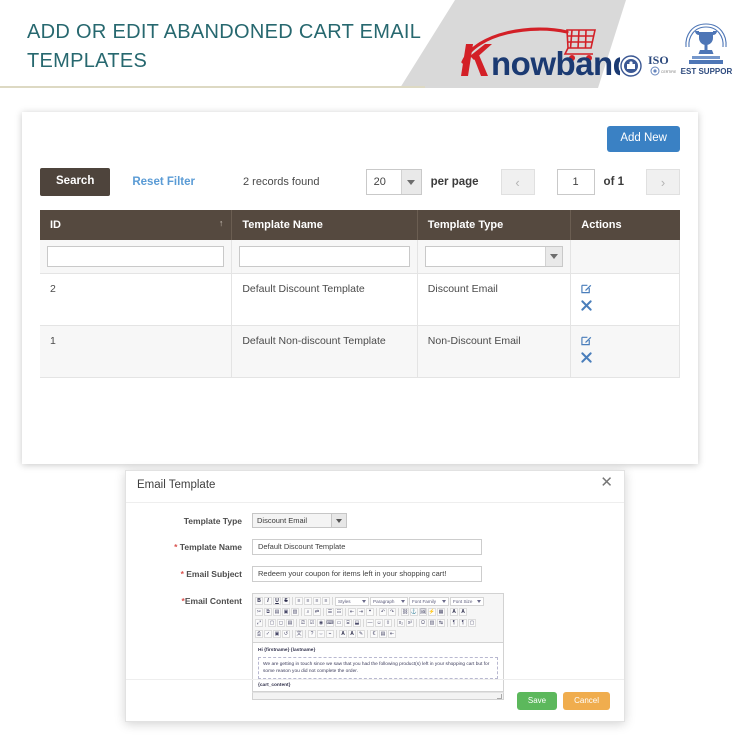 This screenshot has width=740, height=740. Describe the element at coordinates (286, 612) in the screenshot. I see `paste-text-icon: ▣` at that location.